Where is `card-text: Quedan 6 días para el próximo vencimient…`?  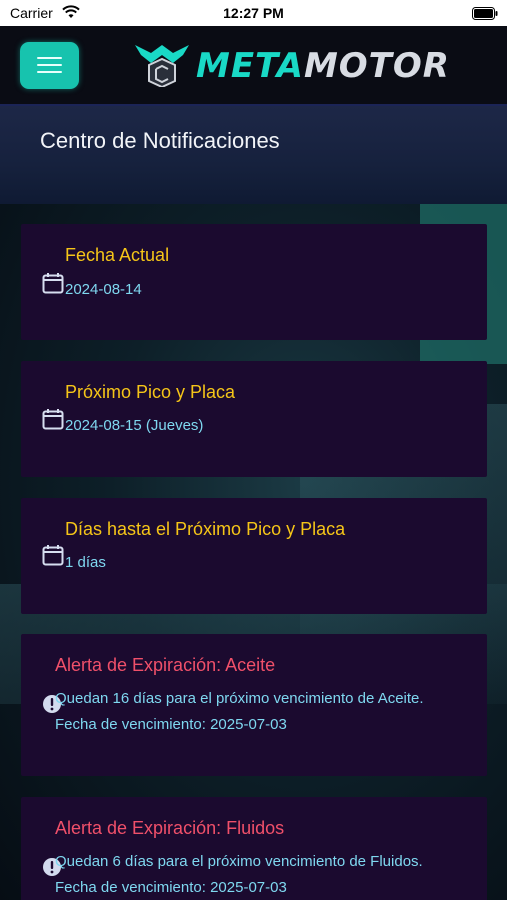
card-text: Quedan 6 días para el próximo vencimient… is located at coordinates (239, 874).